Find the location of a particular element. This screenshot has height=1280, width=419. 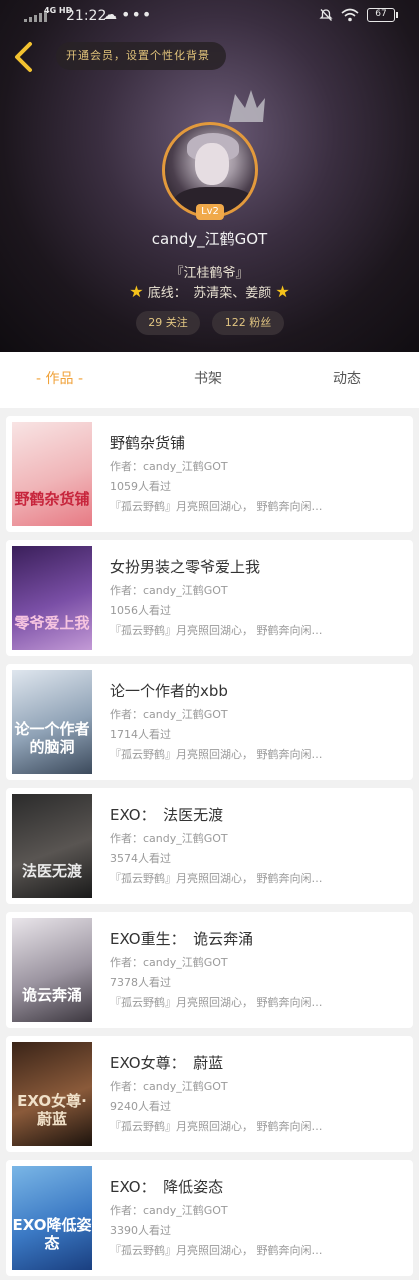

back-arrow-icon is located at coordinates (24, 57).